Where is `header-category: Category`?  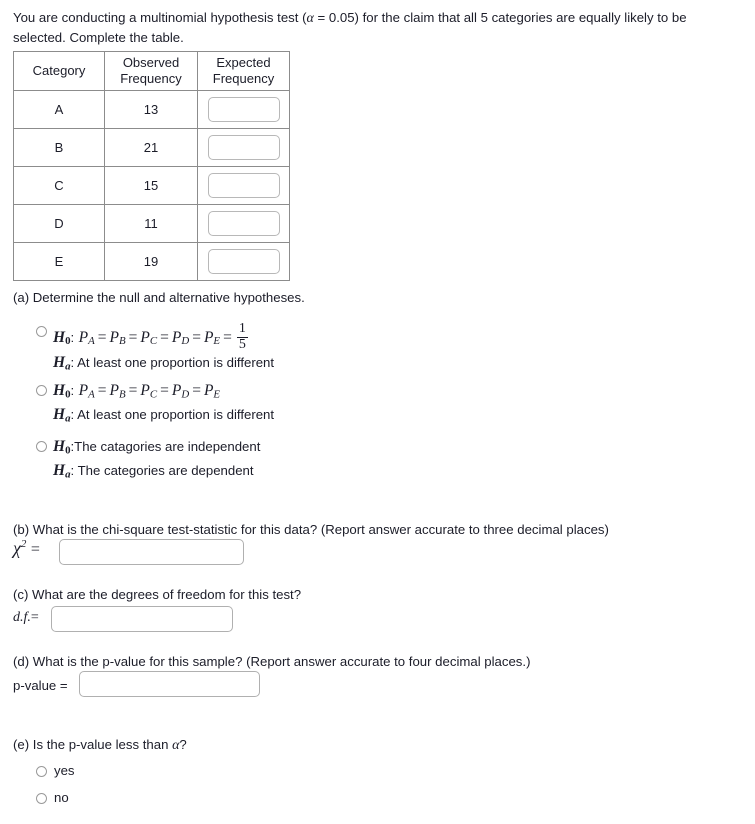 header-category: Category is located at coordinates (59, 71).